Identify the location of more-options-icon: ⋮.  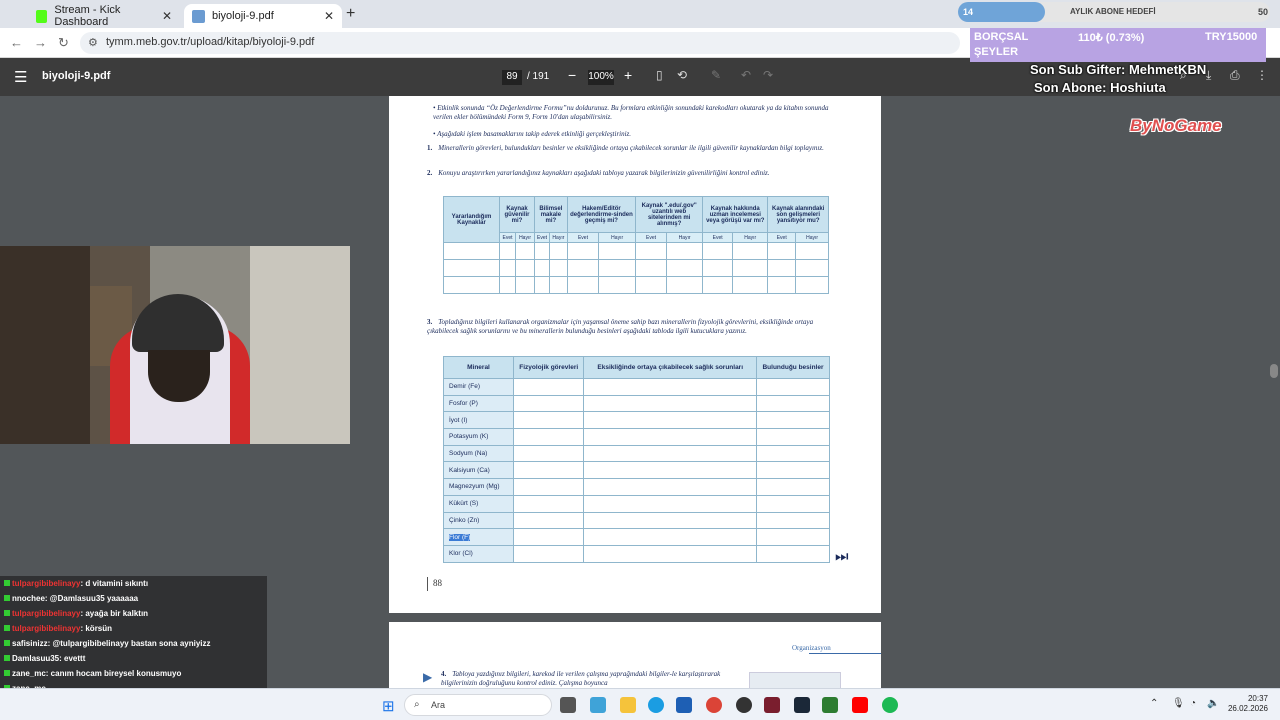
(1262, 75).